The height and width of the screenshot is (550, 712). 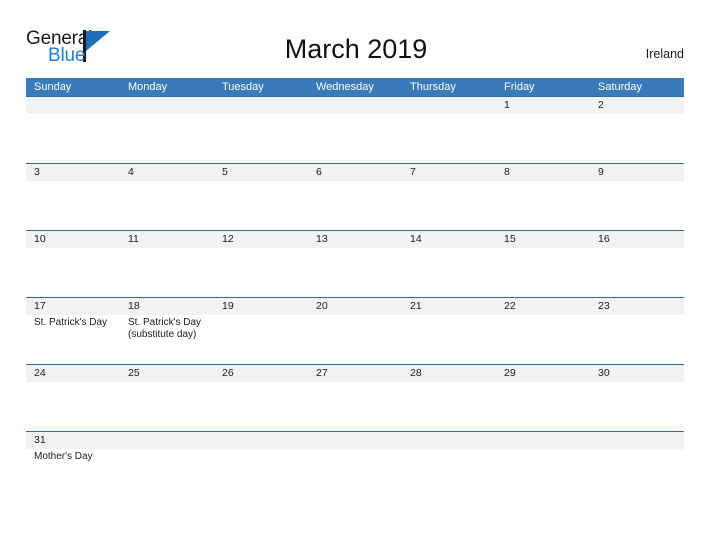 I want to click on day-cell: 19, so click(x=261, y=331).